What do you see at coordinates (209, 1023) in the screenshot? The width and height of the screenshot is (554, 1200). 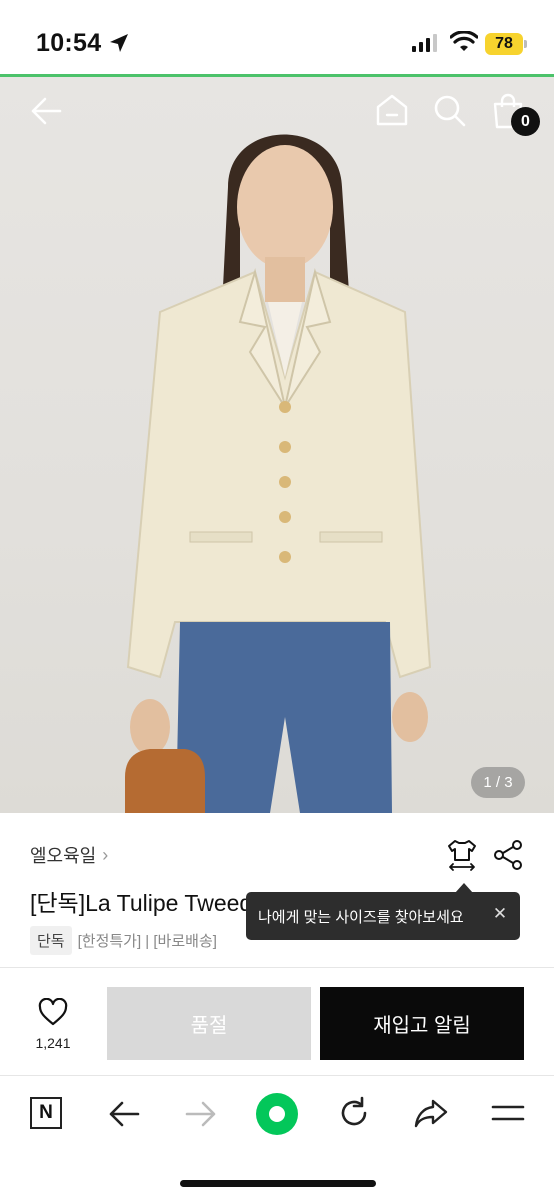 I see `soldout-button: 품절` at bounding box center [209, 1023].